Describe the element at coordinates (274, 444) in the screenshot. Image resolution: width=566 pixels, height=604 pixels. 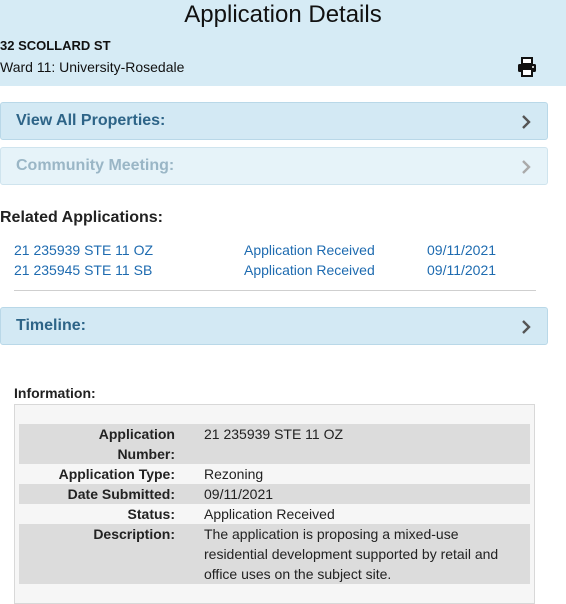
I see `info-row-application-number: Application Number: 21 235939 STE 11 OZ` at that location.